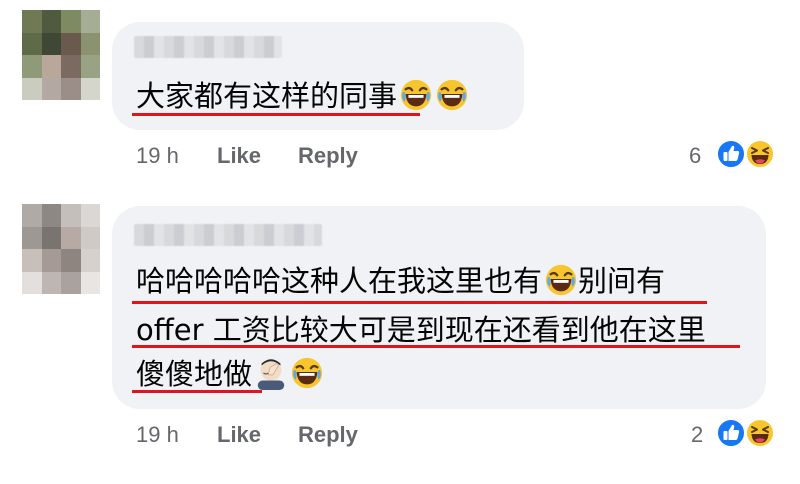 This screenshot has width=800, height=484. I want to click on reaction-count: 6, so click(695, 156).